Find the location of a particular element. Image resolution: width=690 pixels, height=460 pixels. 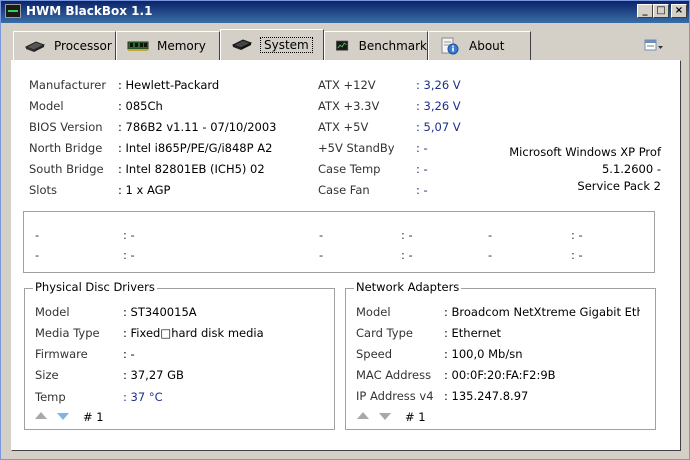

case-fan-value: : - is located at coordinates (422, 190).